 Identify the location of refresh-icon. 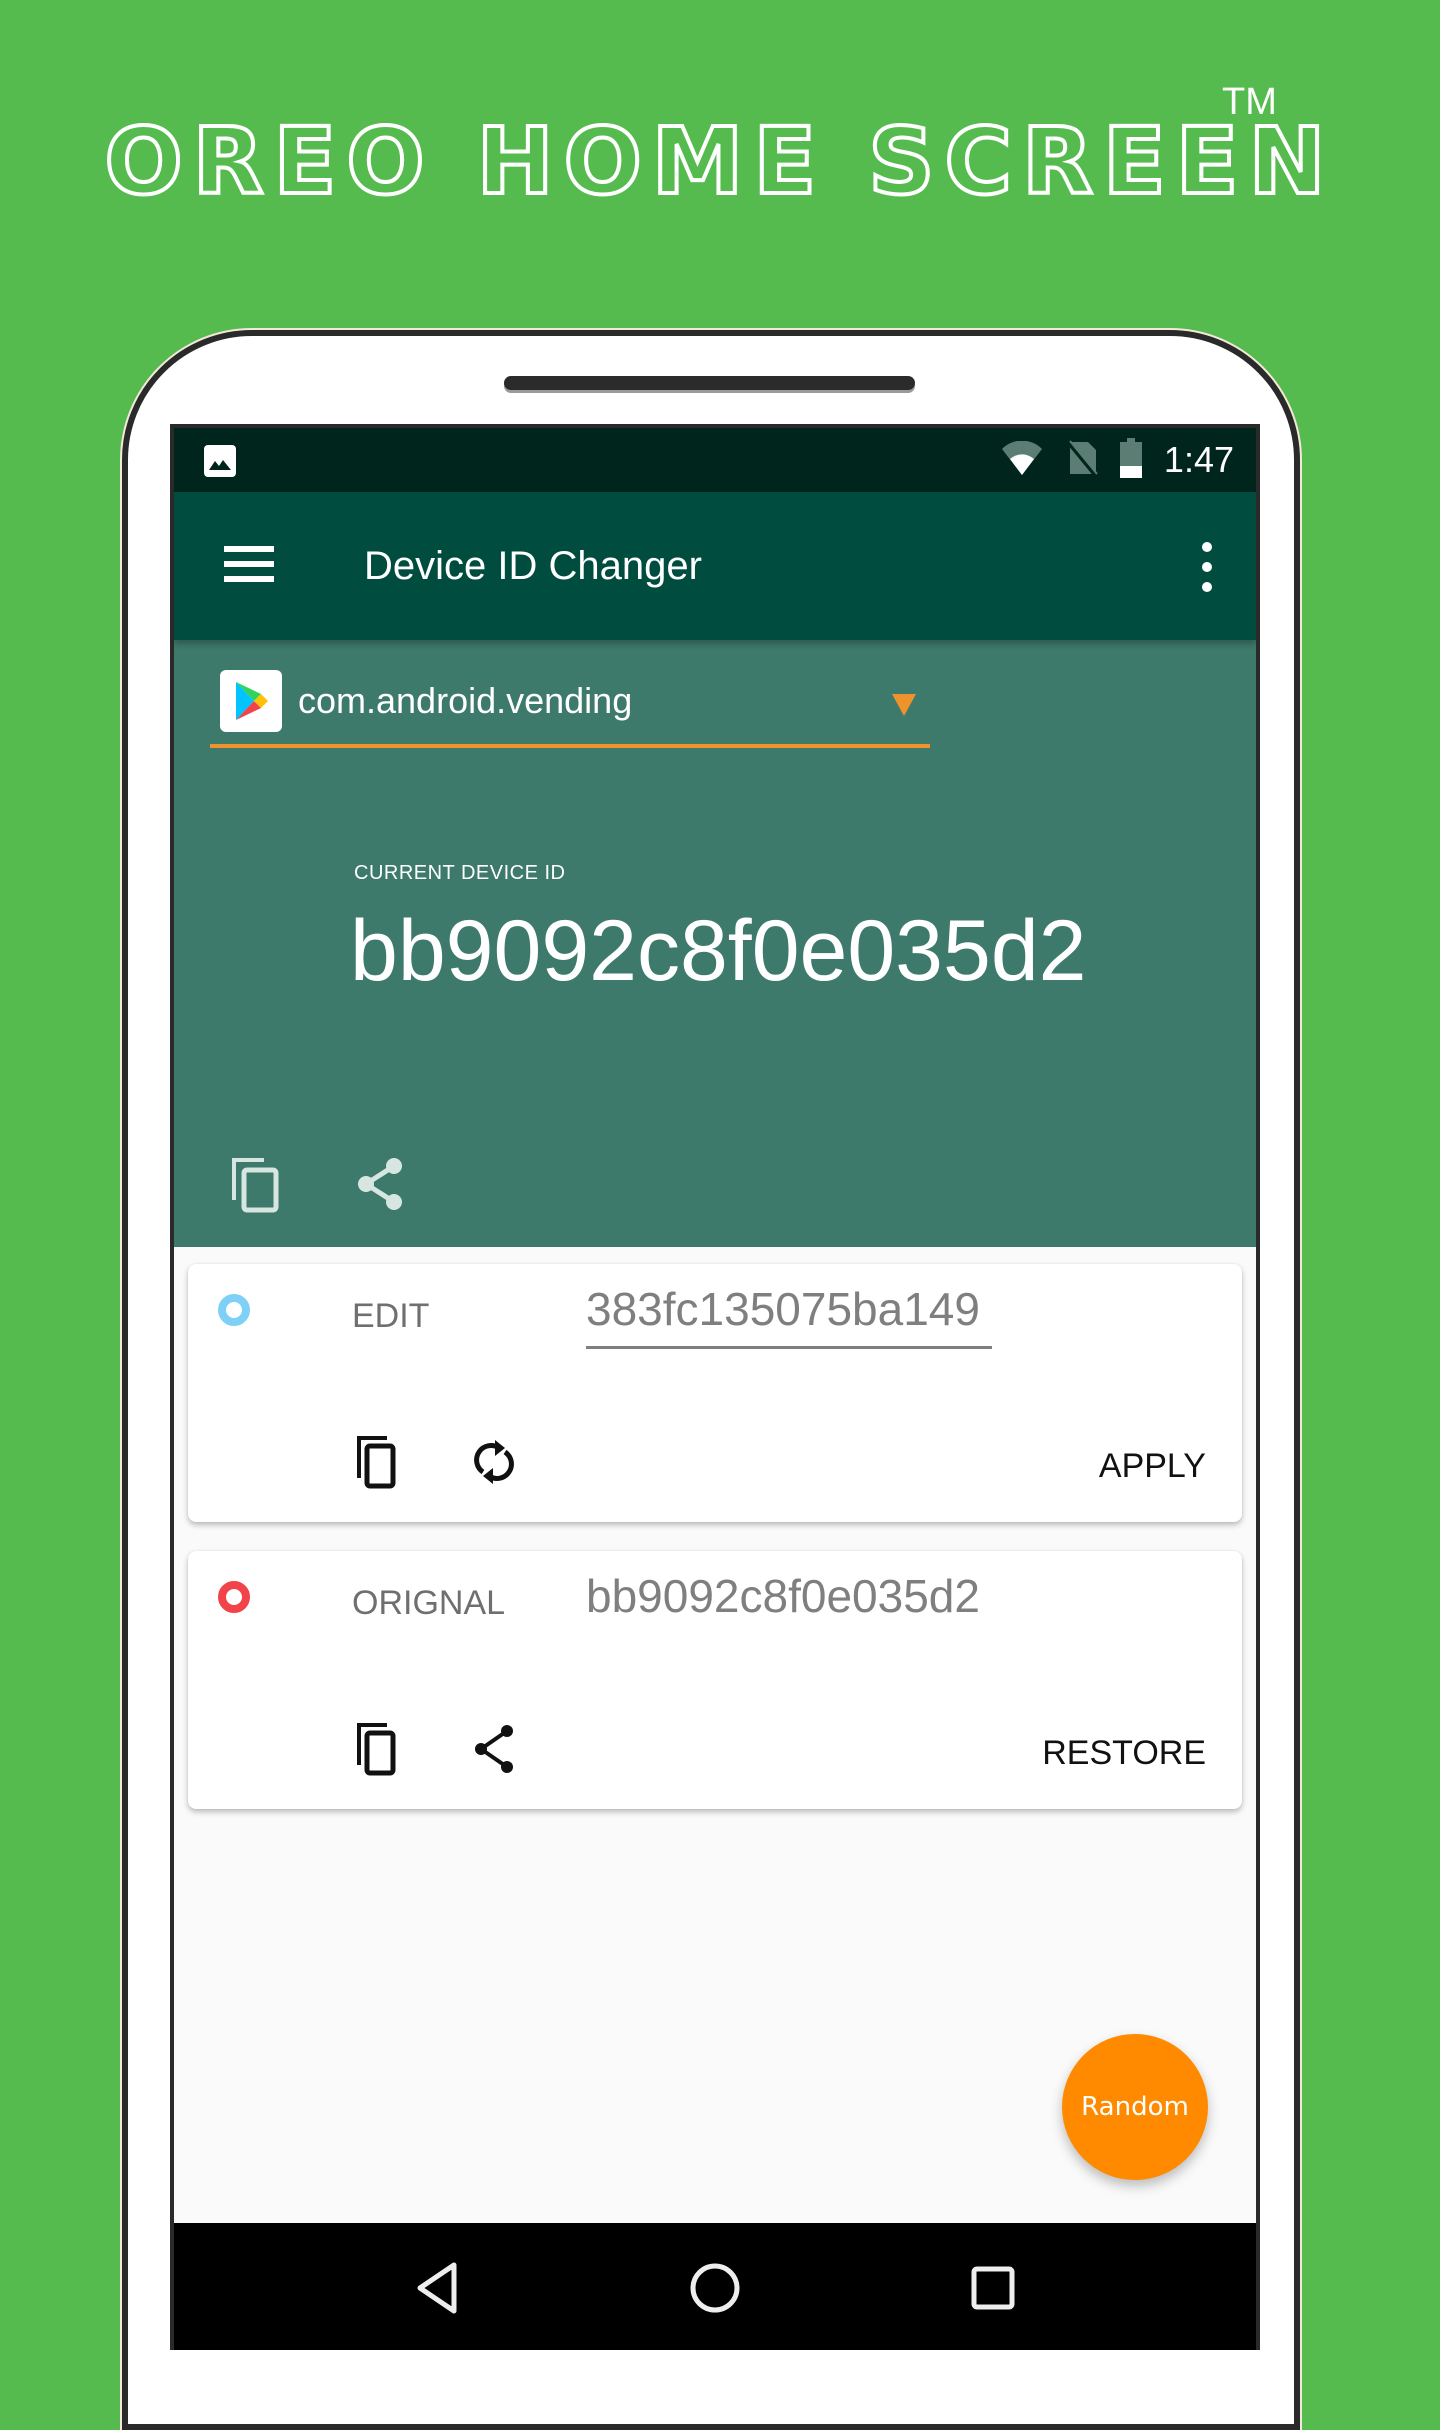
(494, 1462).